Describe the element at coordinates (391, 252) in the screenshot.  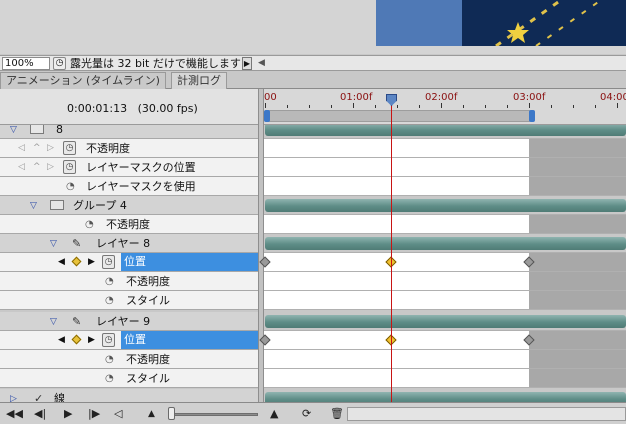
I see `current-time-indicator-line` at that location.